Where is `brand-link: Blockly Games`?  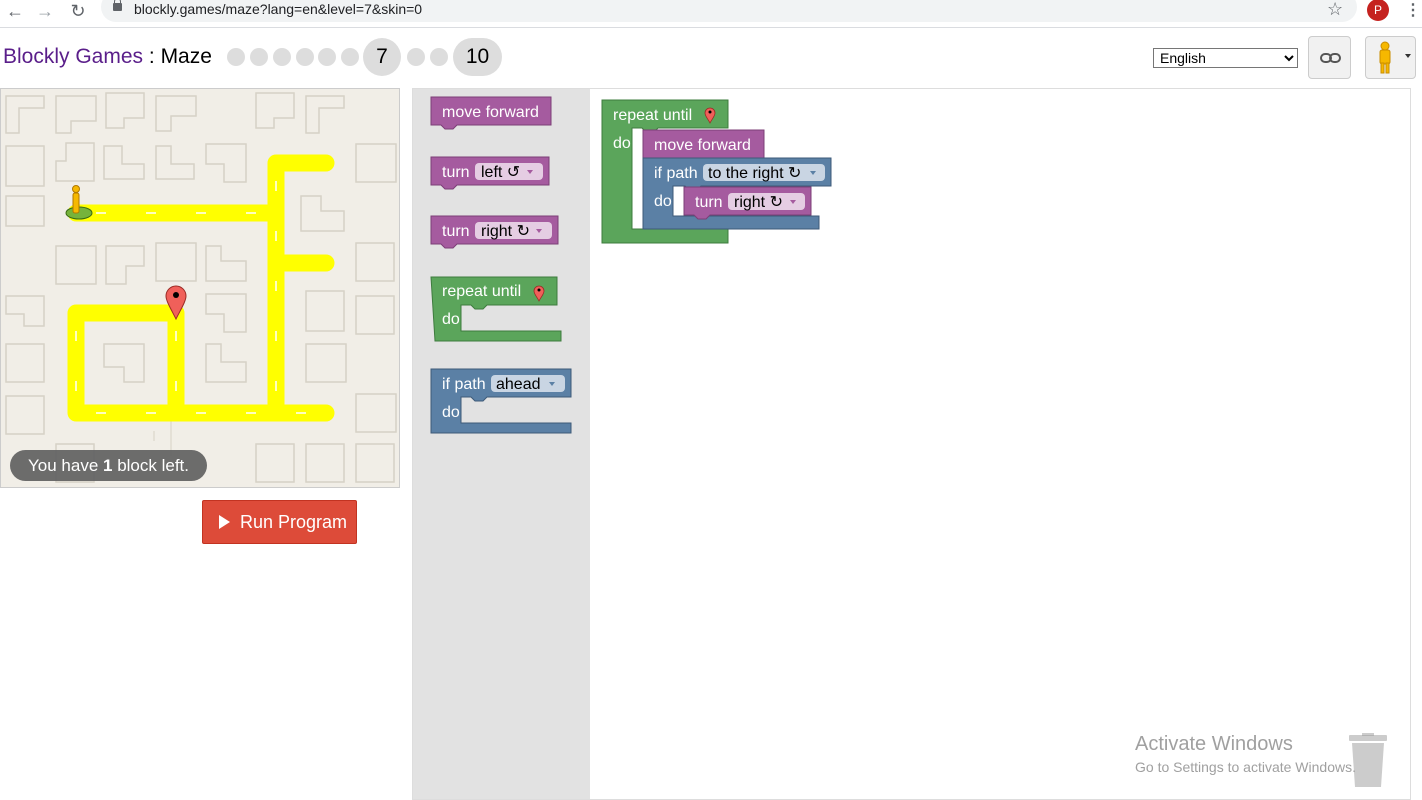 brand-link: Blockly Games is located at coordinates (73, 56).